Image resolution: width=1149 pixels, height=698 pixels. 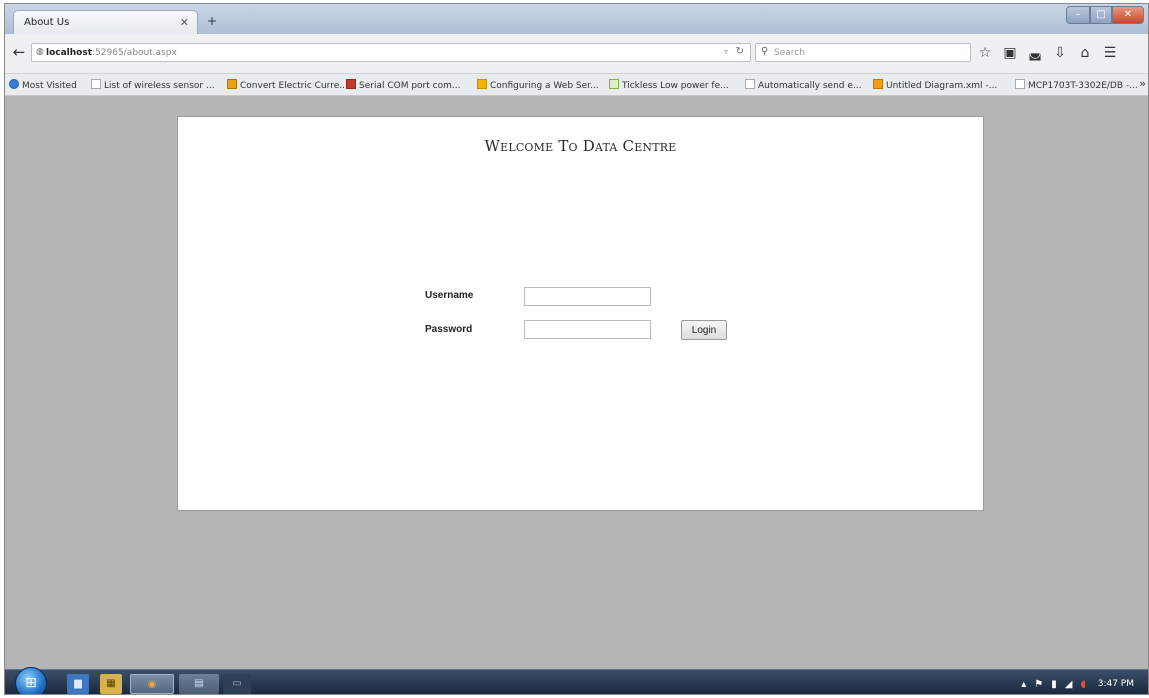 What do you see at coordinates (1069, 684) in the screenshot?
I see `network-icon: ◢` at bounding box center [1069, 684].